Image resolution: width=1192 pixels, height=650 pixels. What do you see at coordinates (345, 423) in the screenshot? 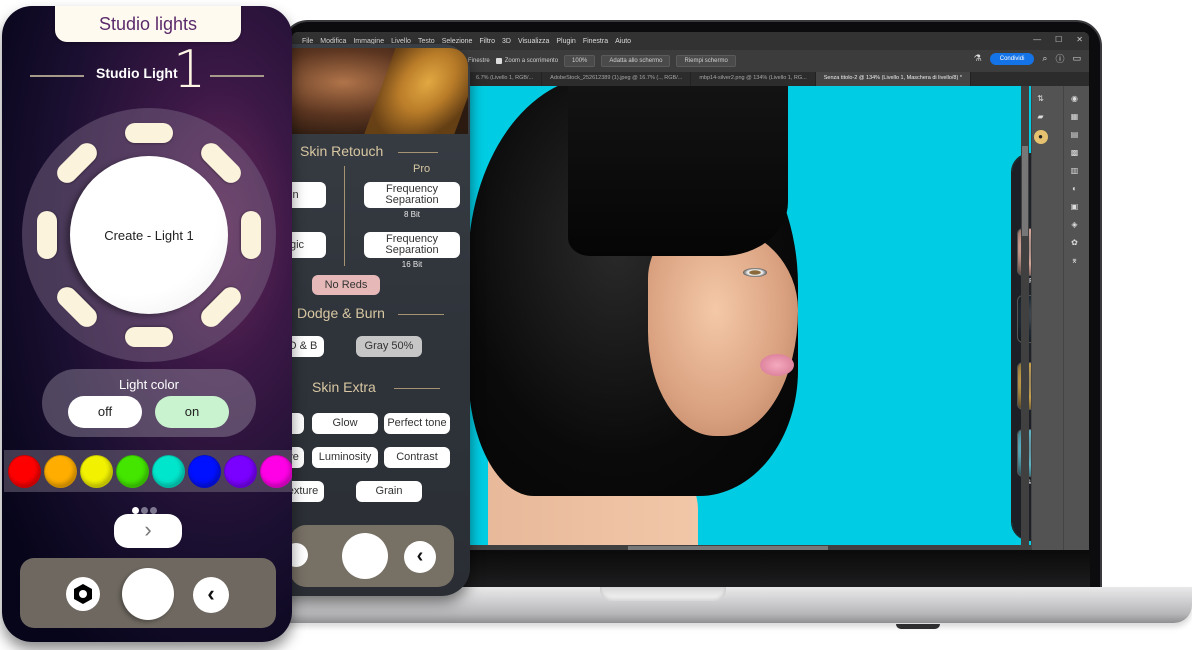
I see `glow-button: Glow` at bounding box center [345, 423].